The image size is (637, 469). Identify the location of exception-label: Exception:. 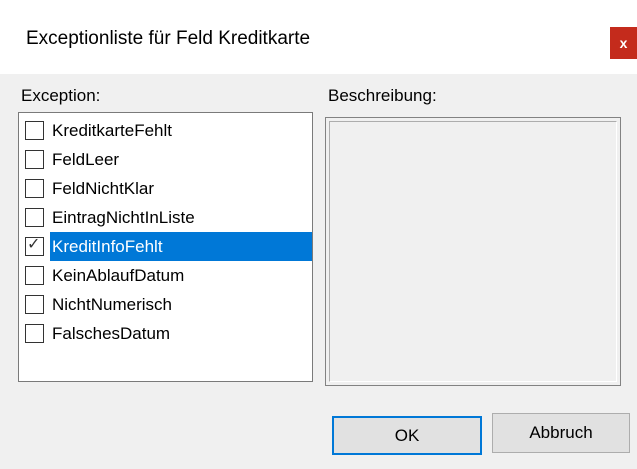
(61, 95).